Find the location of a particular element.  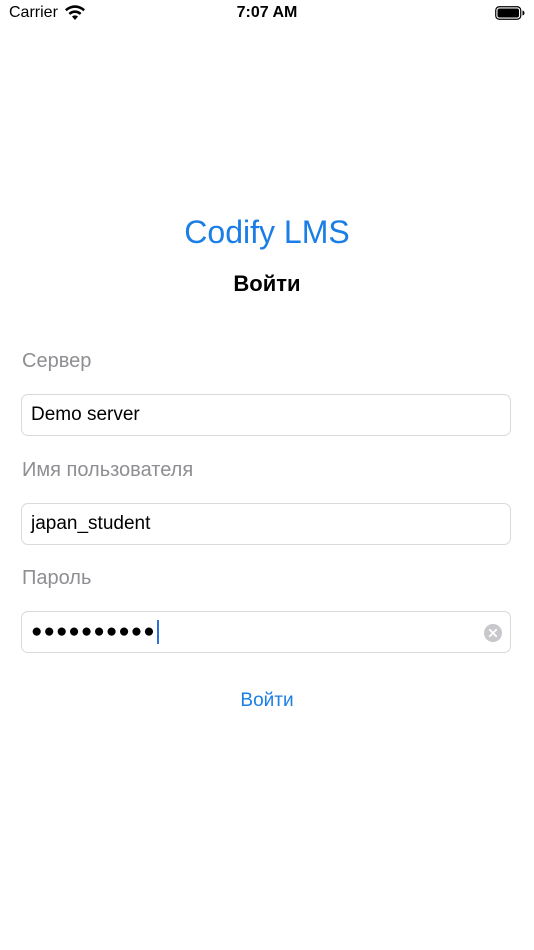

server-field: Demo server is located at coordinates (266, 415).